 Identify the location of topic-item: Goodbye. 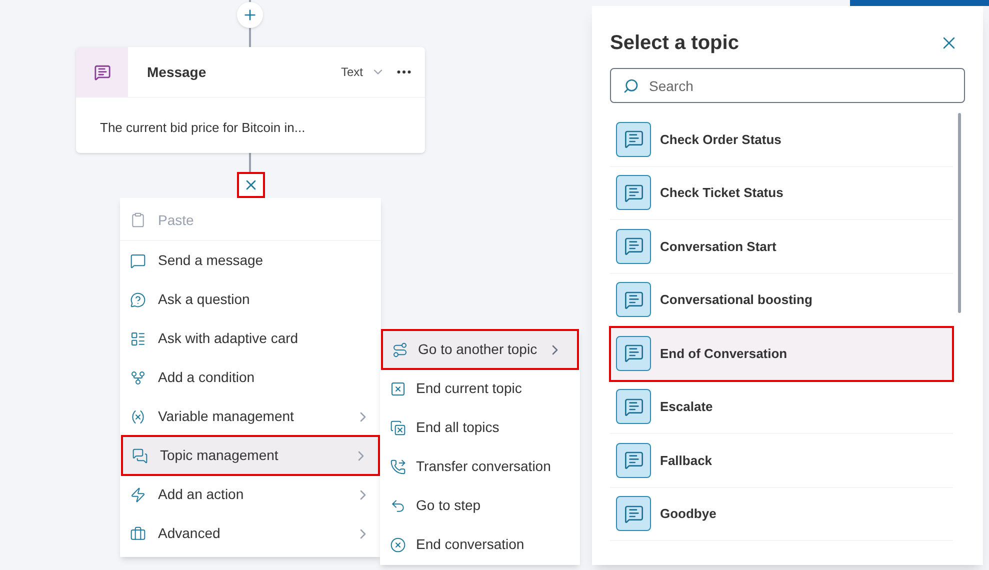
(781, 514).